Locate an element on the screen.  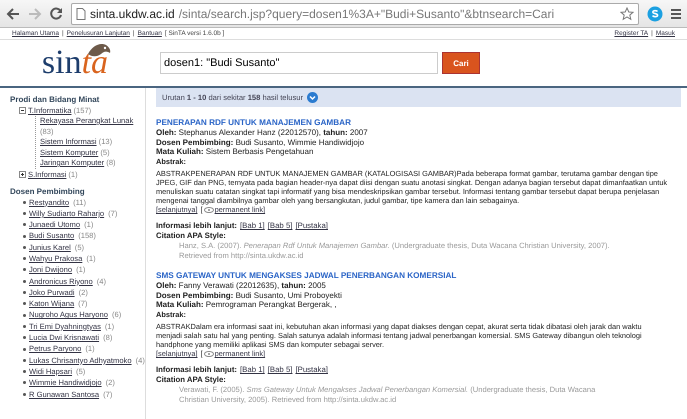
skype-icon is located at coordinates (655, 14).